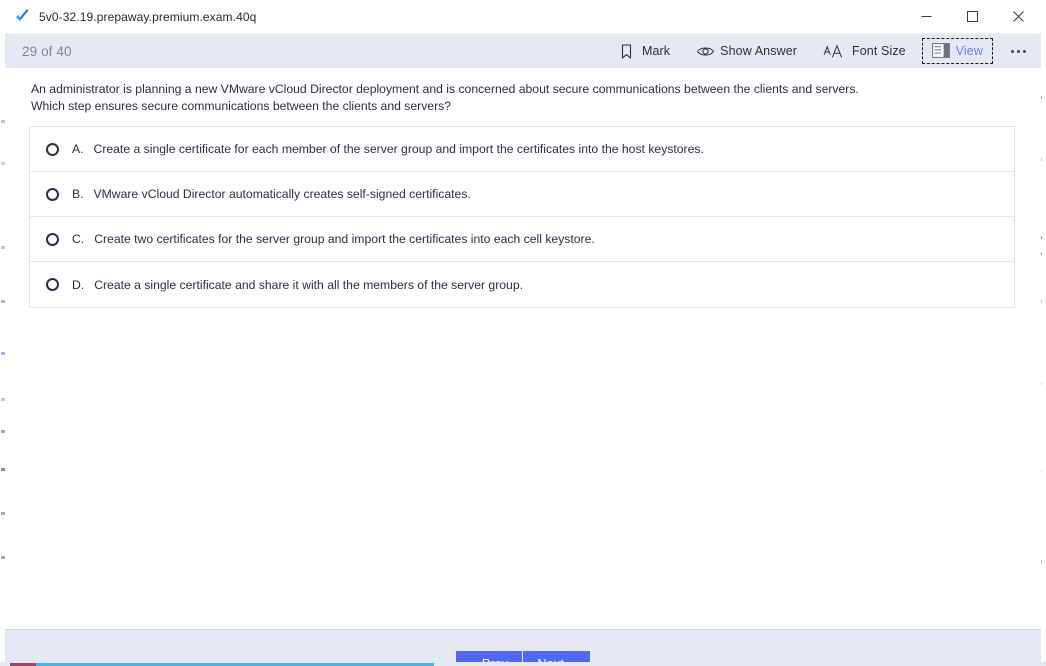 Image resolution: width=1046 pixels, height=666 pixels. I want to click on option-letter-b: B., so click(78, 194).